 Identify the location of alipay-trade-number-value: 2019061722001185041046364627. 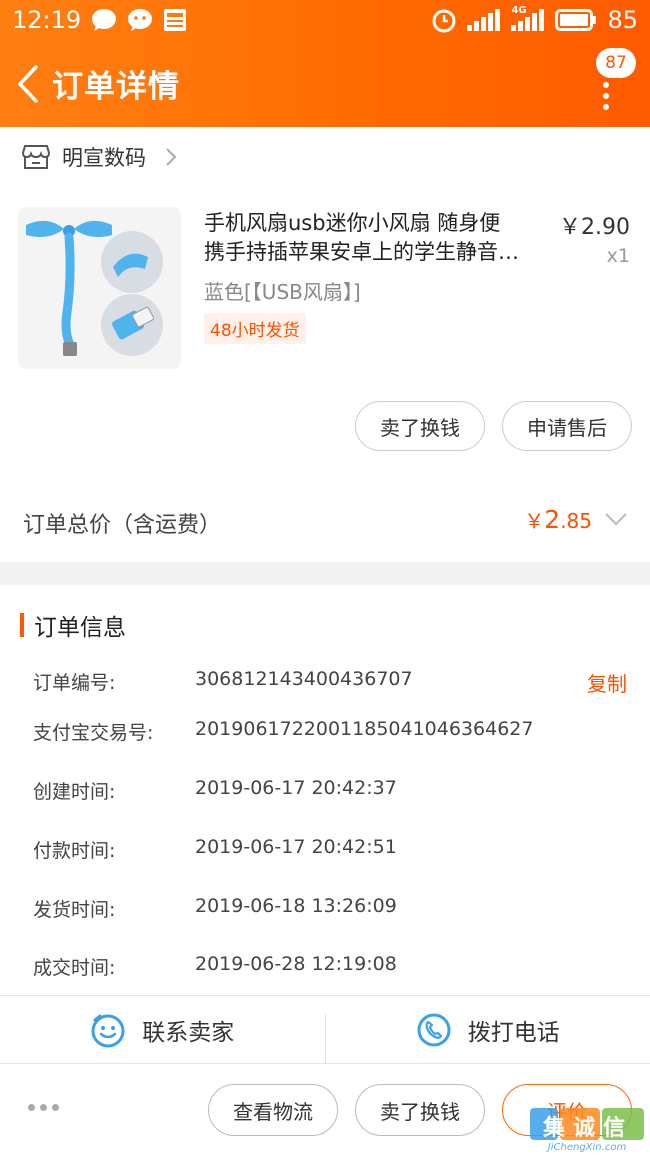
(364, 729).